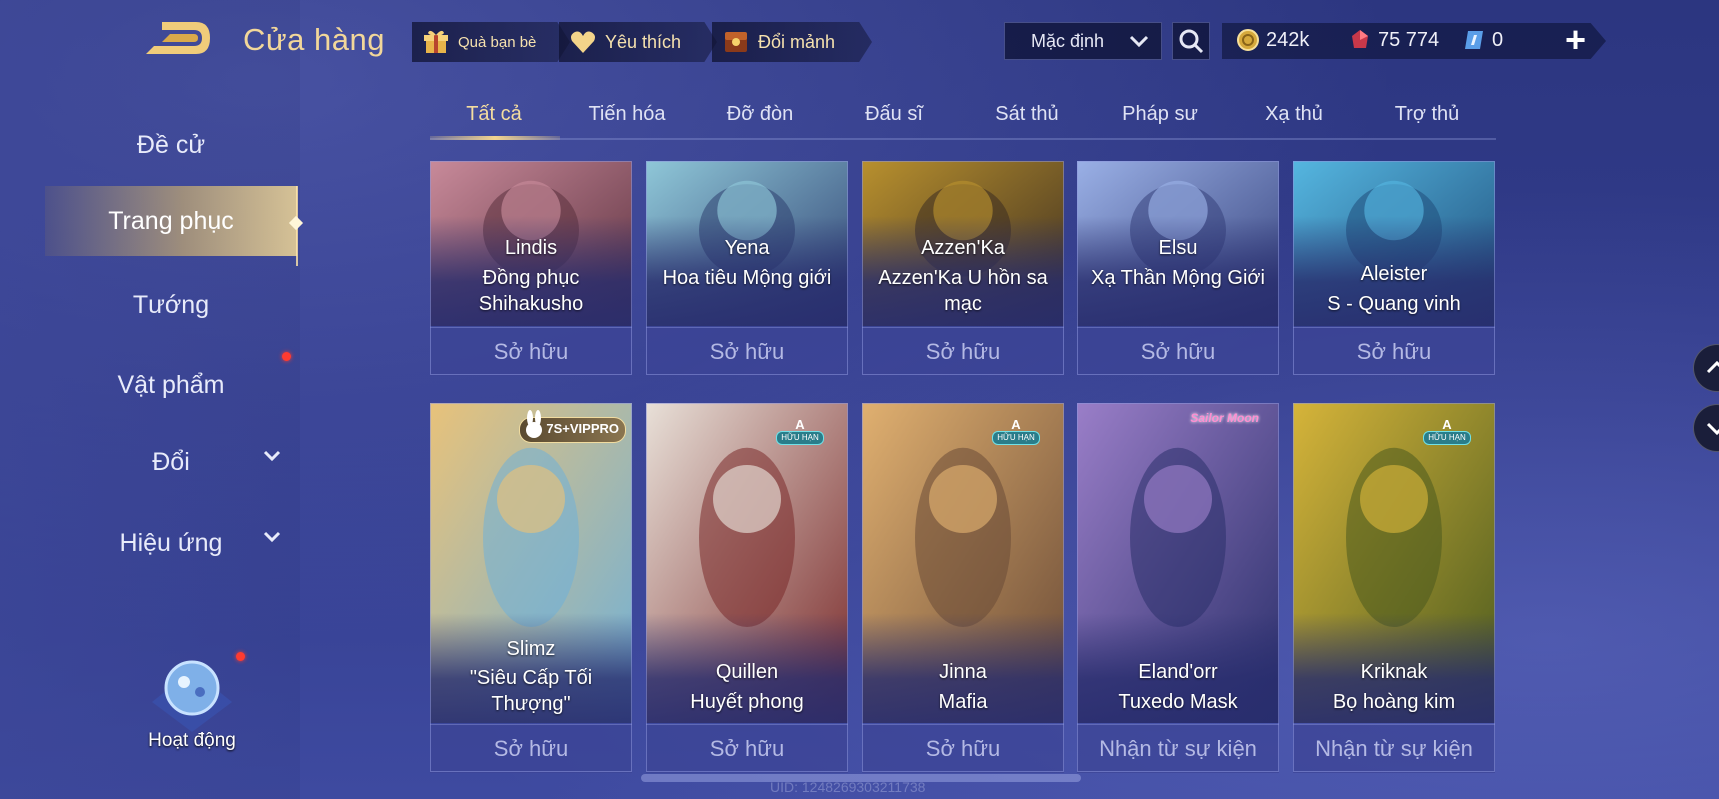  I want to click on chevron-up-icon, so click(1712, 367).